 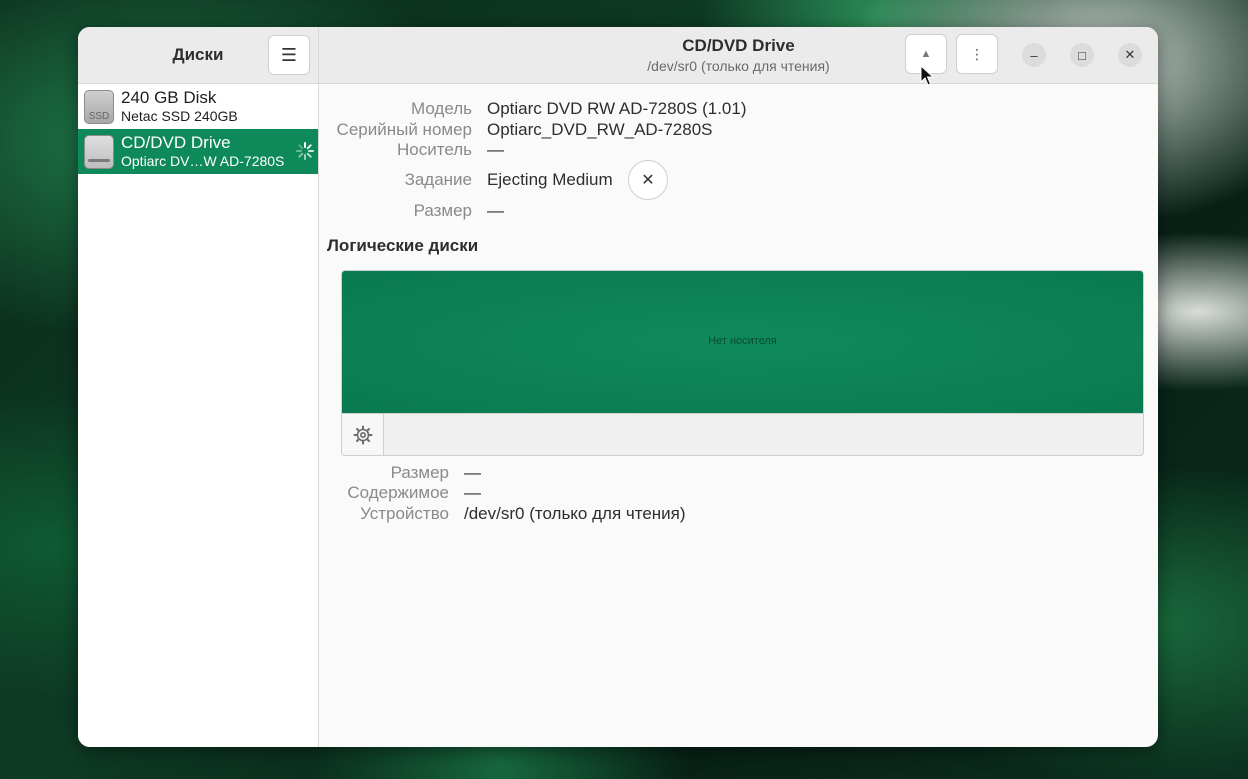 What do you see at coordinates (404, 513) in the screenshot?
I see `volume-device-label: Устройство` at bounding box center [404, 513].